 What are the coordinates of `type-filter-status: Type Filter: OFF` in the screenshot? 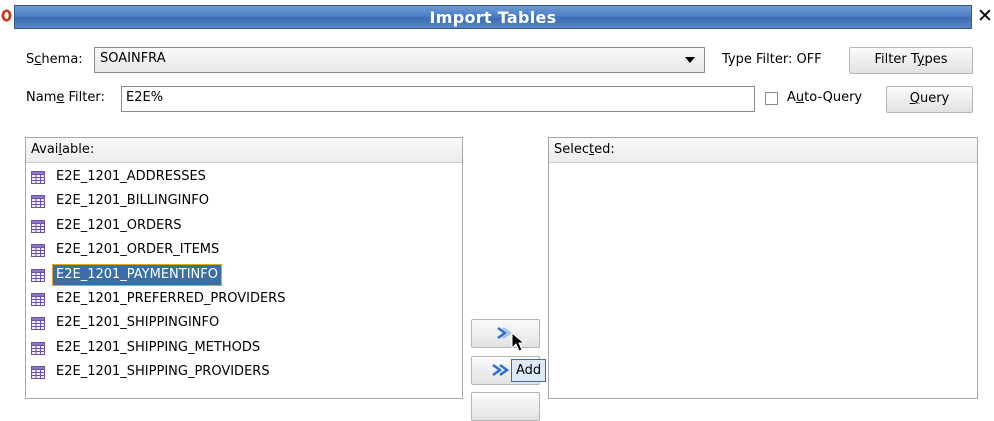 It's located at (772, 59).